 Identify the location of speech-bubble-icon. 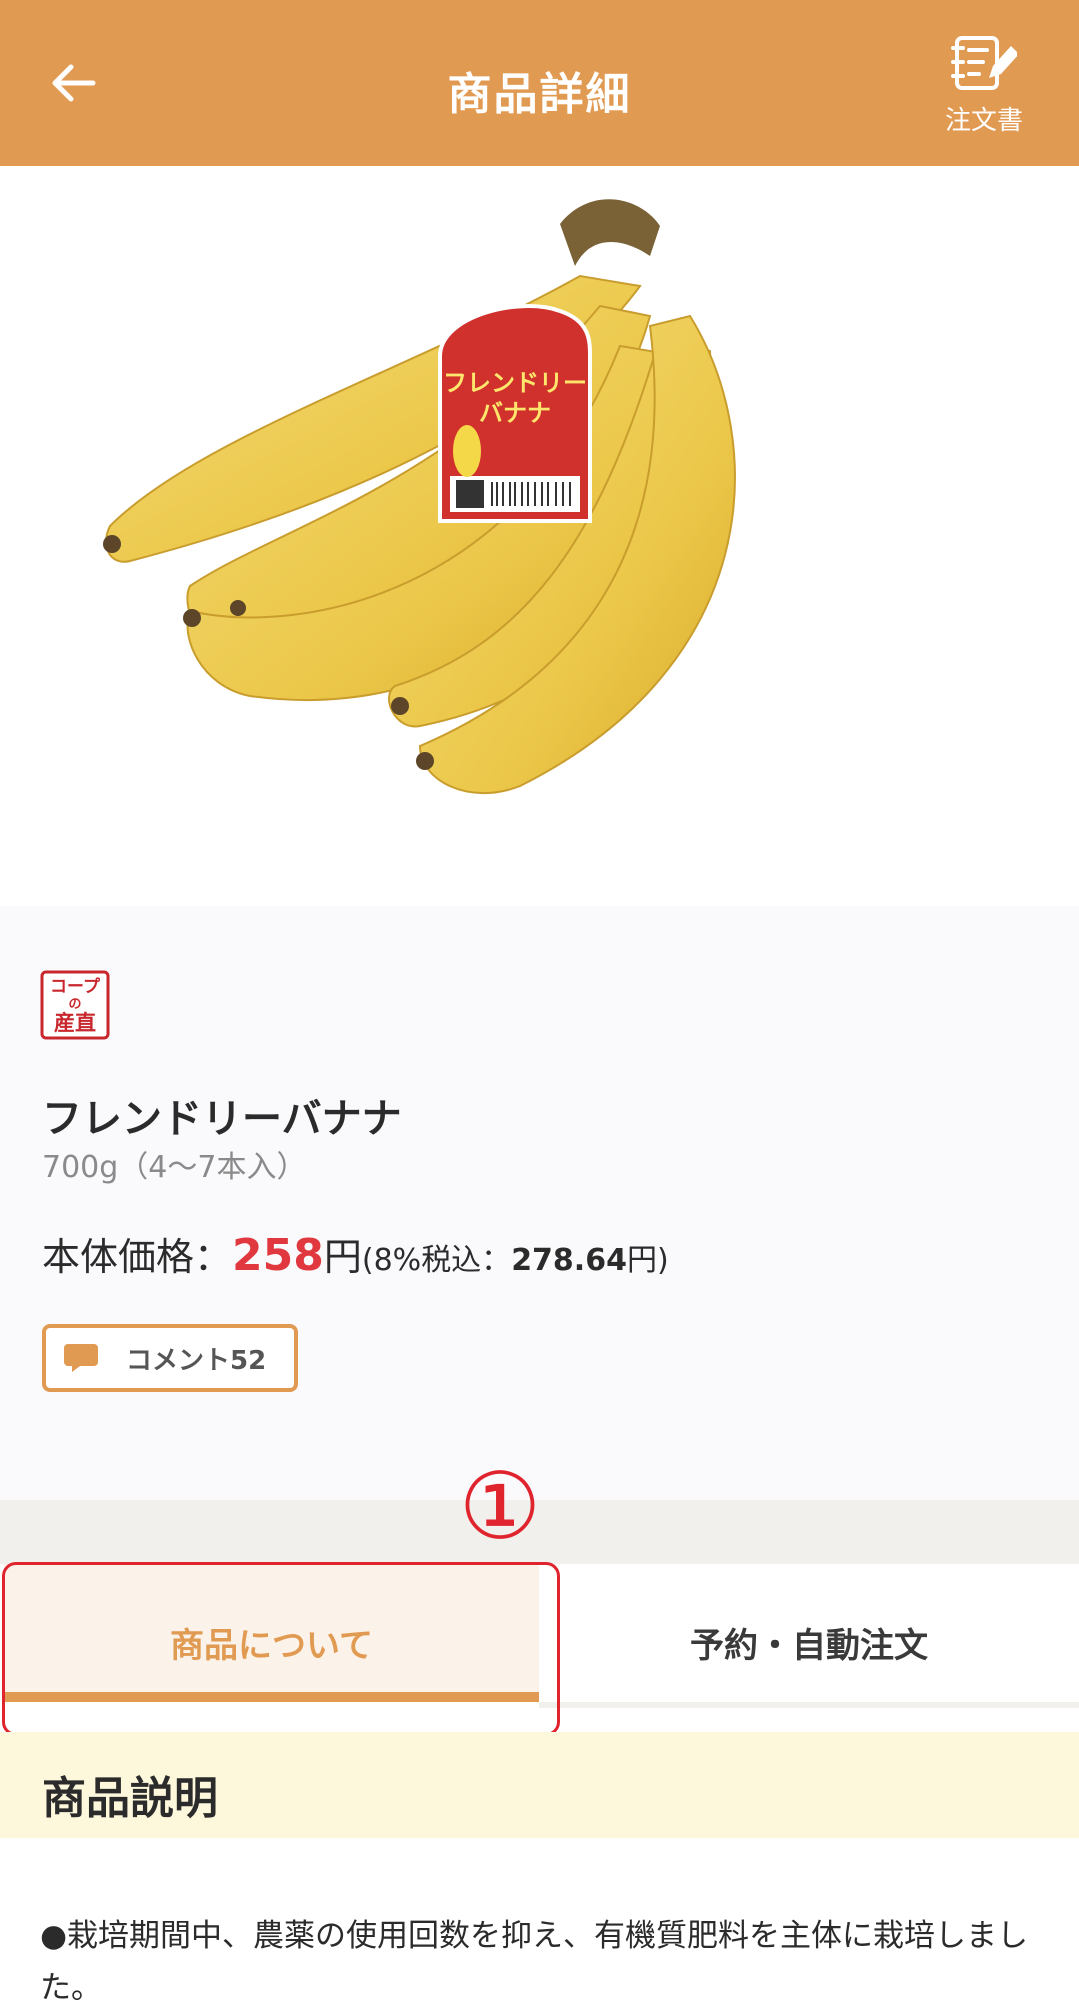
(81, 1358).